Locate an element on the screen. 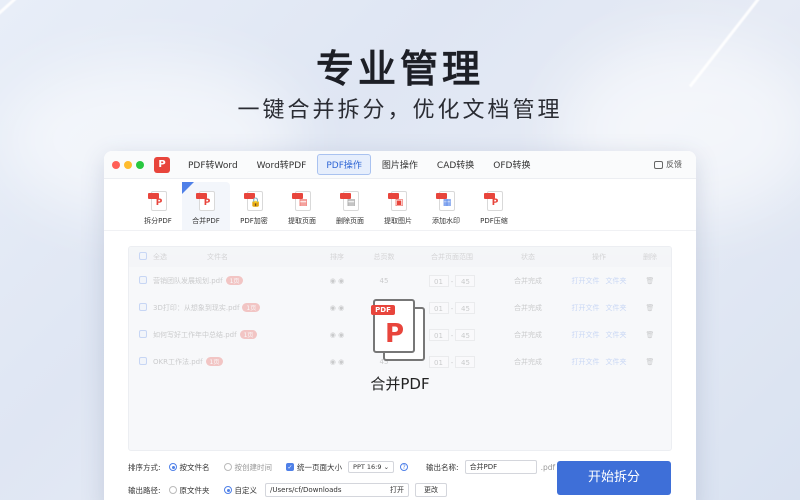  sort-by-name-option: 按文件名 is located at coordinates (189, 467).